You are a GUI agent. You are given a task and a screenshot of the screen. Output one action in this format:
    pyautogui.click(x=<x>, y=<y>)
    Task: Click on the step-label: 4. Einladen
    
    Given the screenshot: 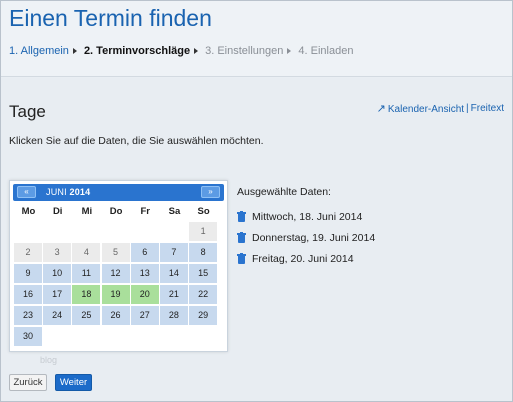 What is the action you would take?
    pyautogui.click(x=326, y=51)
    